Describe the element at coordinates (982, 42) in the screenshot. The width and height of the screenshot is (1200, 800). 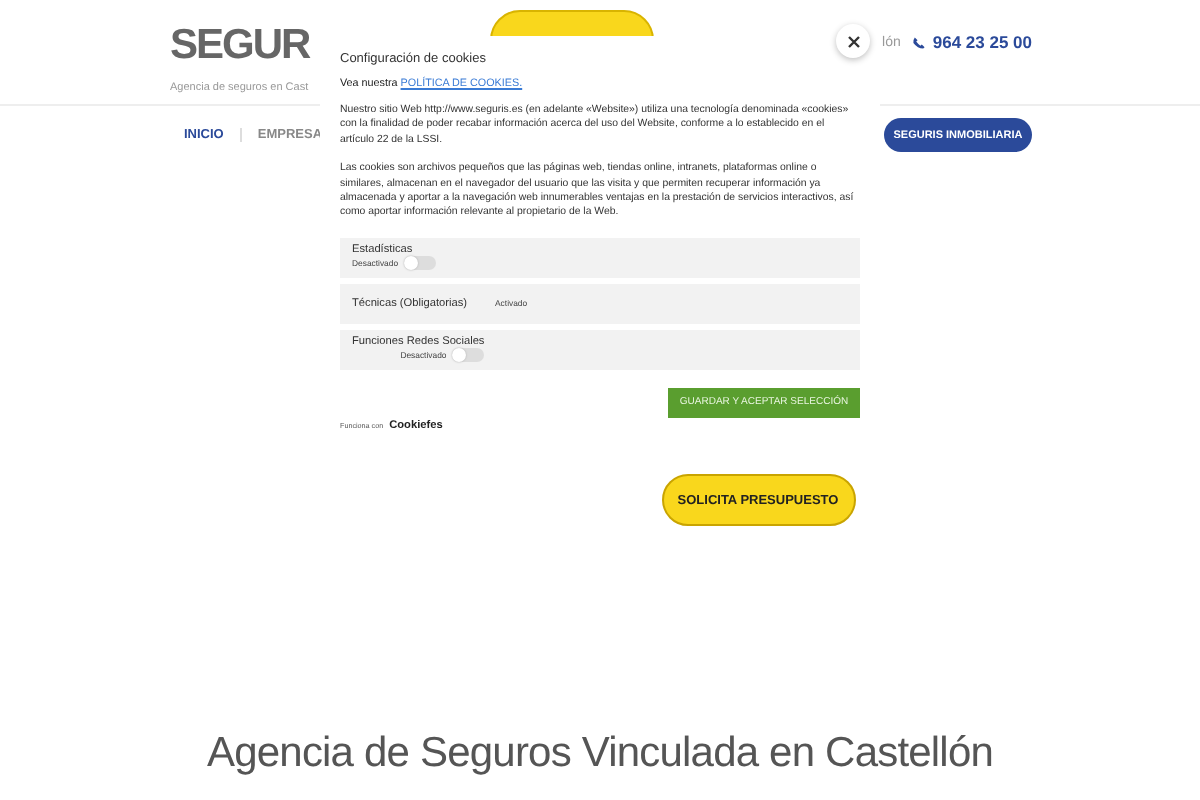
I see `phone-number: 964 23 25 00` at that location.